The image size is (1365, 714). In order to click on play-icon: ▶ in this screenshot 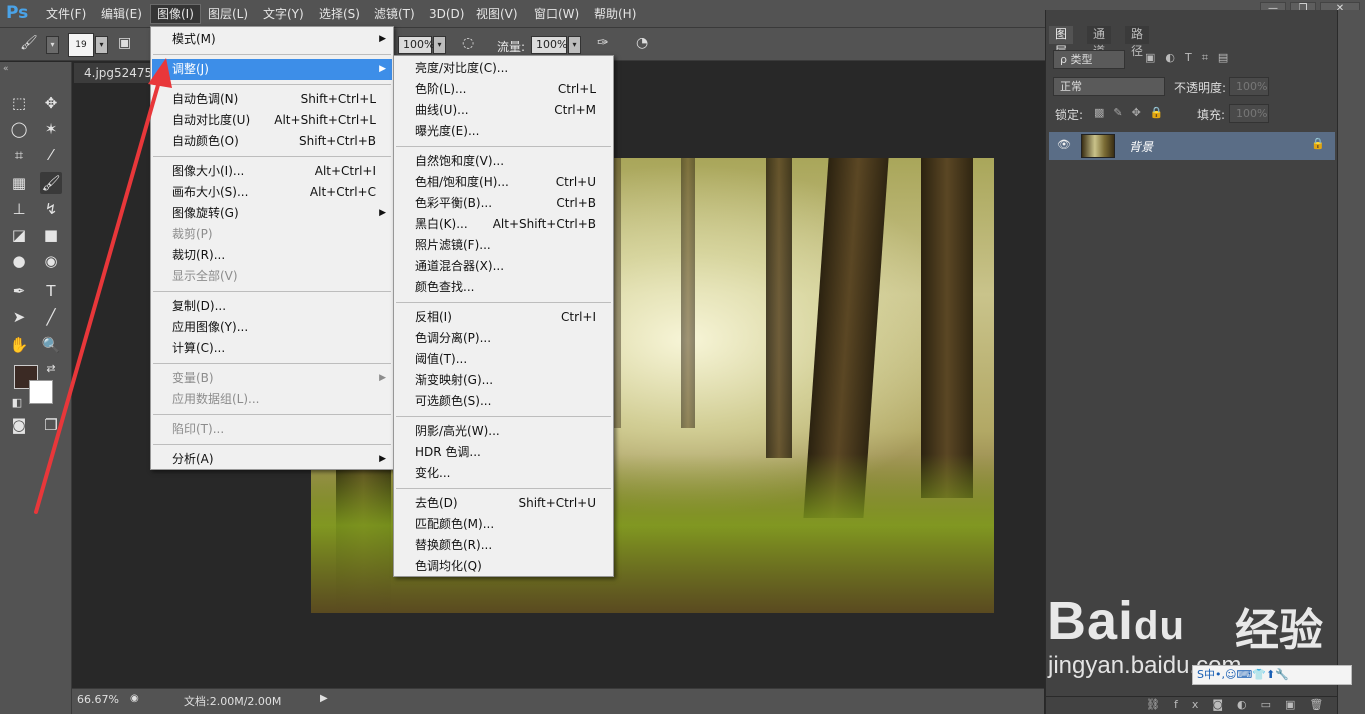, I will do `click(324, 698)`.